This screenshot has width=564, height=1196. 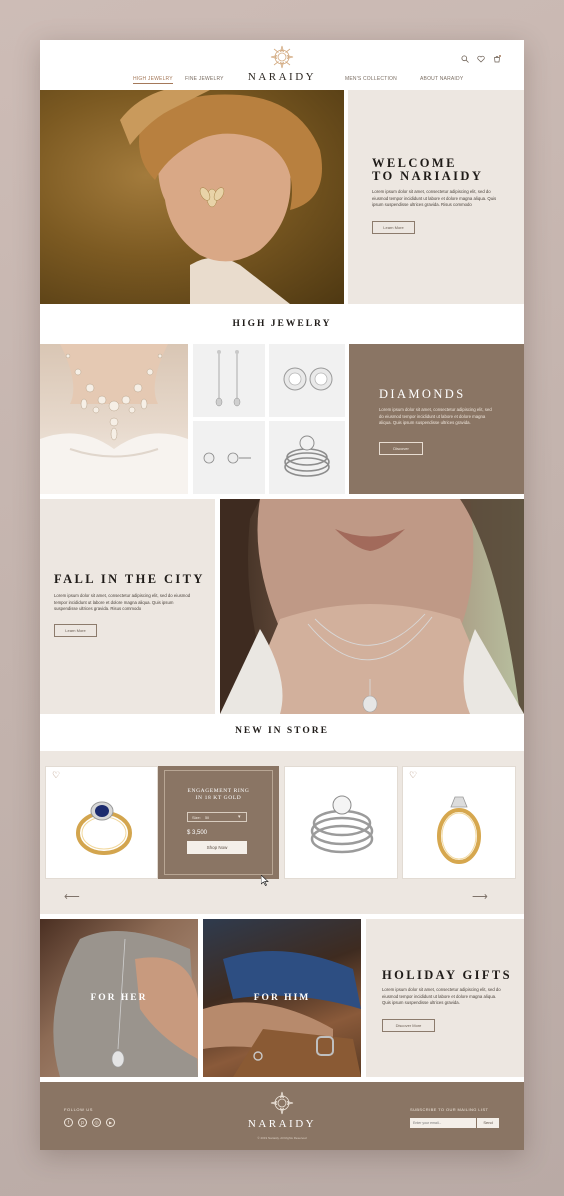 I want to click on for-her-tile: FOR HER, so click(x=119, y=998).